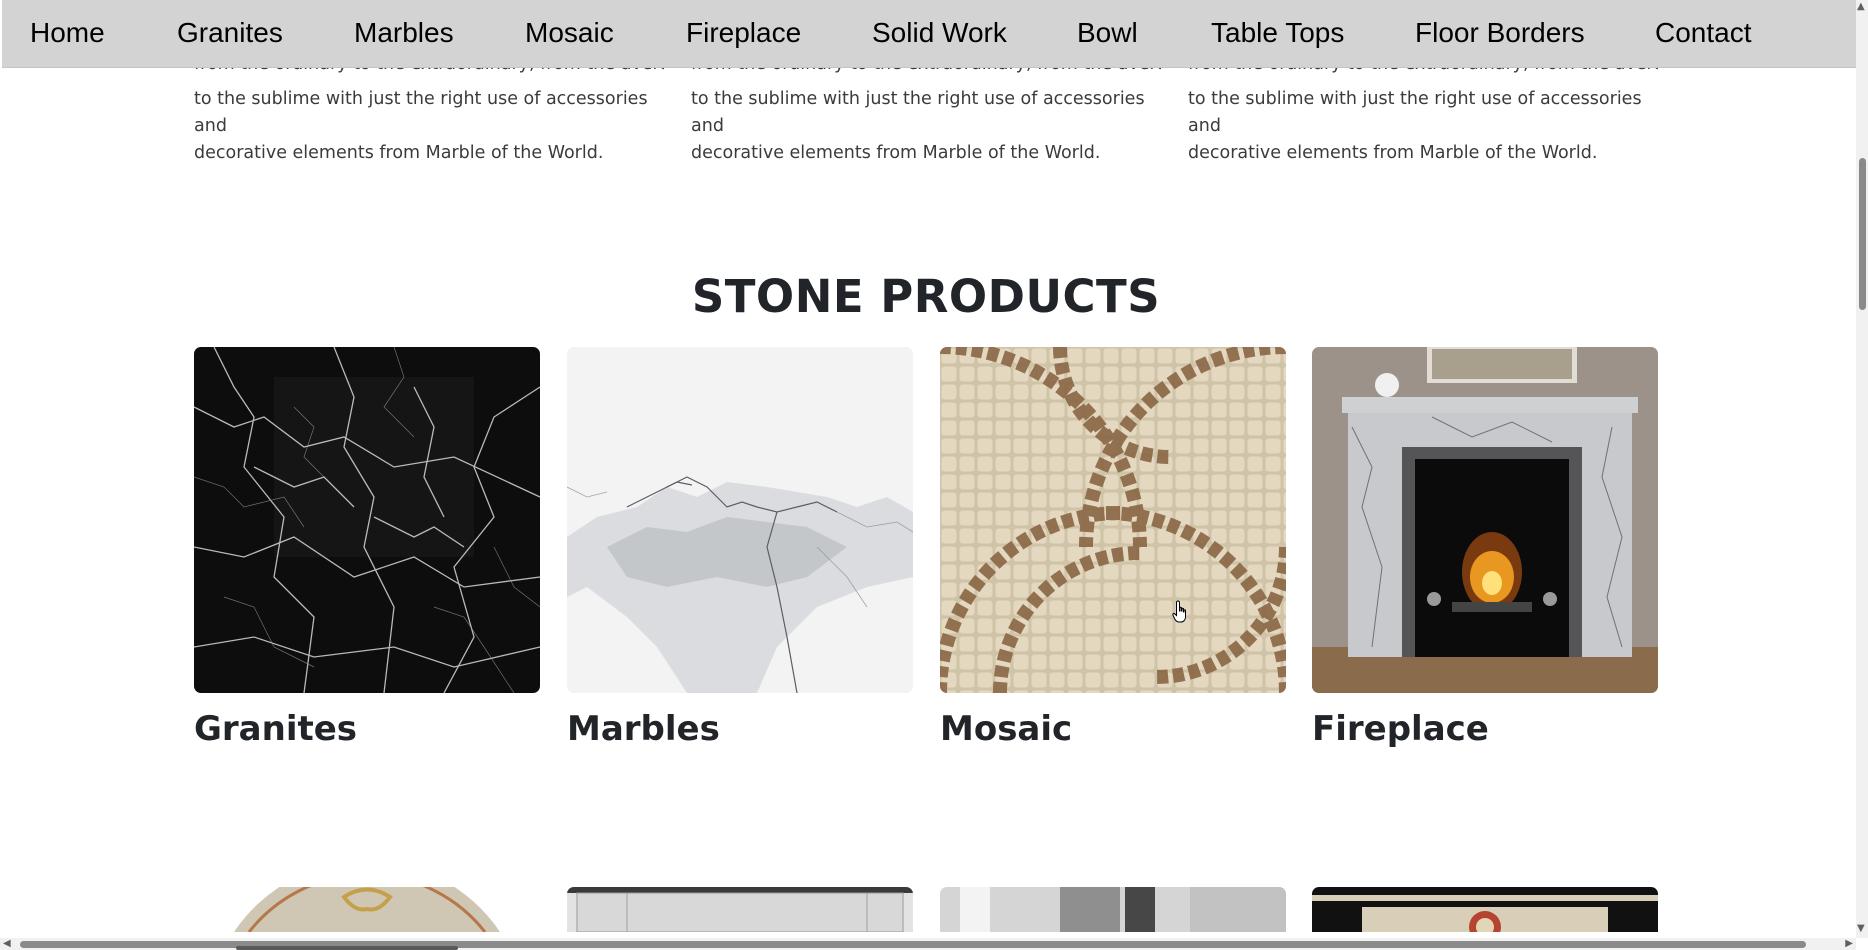 The height and width of the screenshot is (950, 1868). I want to click on product-card-marbles: Marbles, so click(740, 549).